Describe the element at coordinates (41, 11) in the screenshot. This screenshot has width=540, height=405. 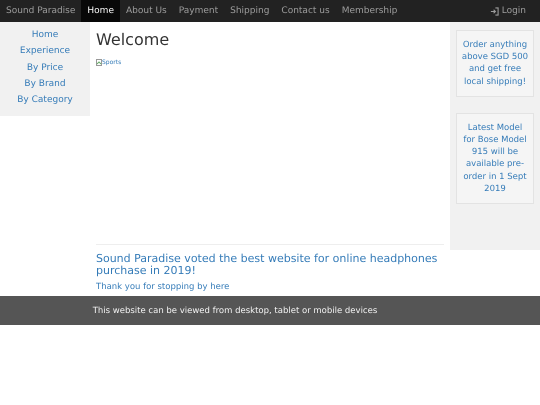
I see `brand-link: Sound Paradise` at that location.